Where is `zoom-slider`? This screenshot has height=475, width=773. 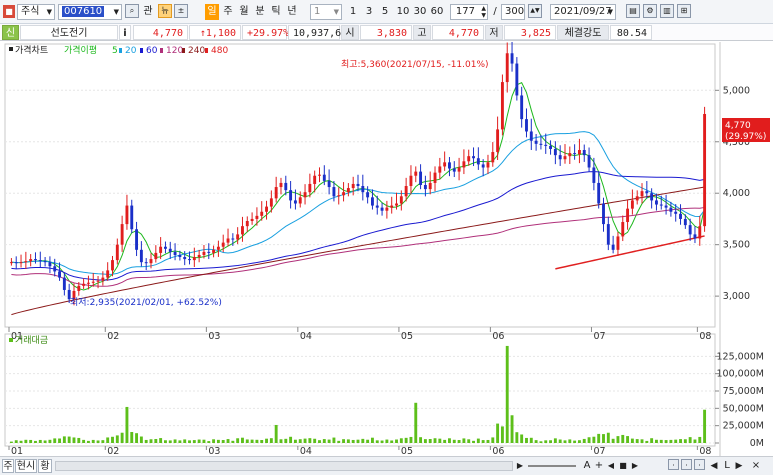
zoom-slider is located at coordinates (552, 466).